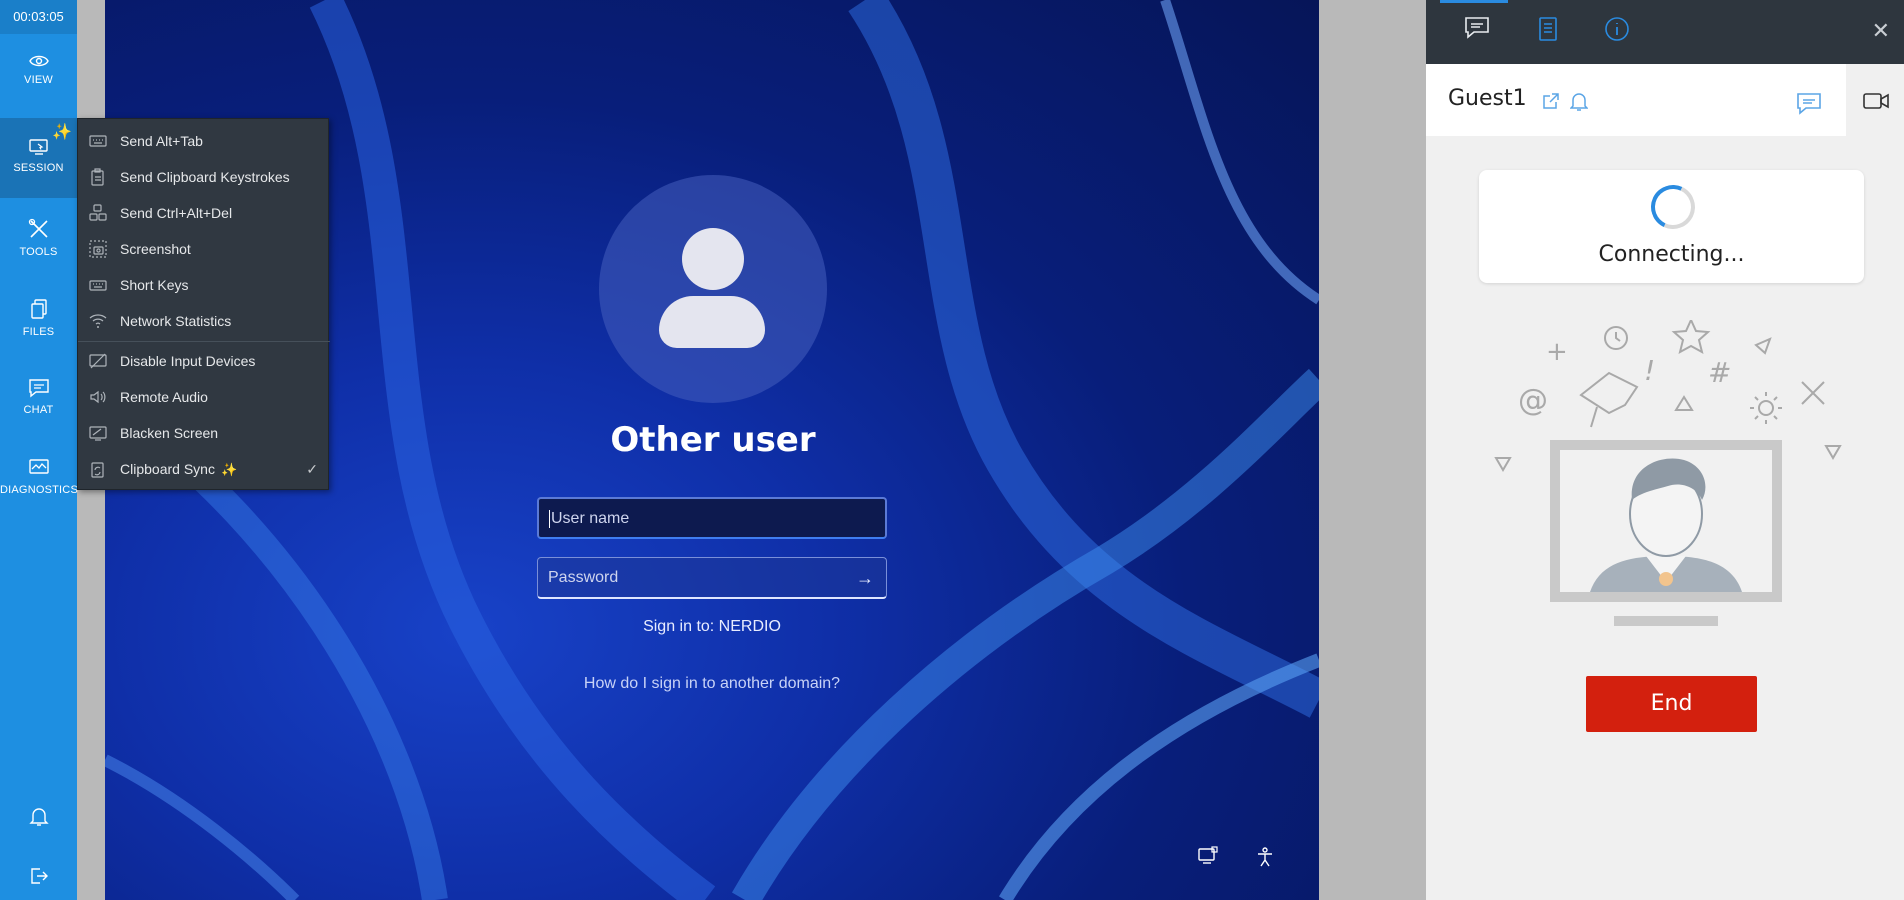 The width and height of the screenshot is (1904, 900). Describe the element at coordinates (38, 61) in the screenshot. I see `eye-icon` at that location.